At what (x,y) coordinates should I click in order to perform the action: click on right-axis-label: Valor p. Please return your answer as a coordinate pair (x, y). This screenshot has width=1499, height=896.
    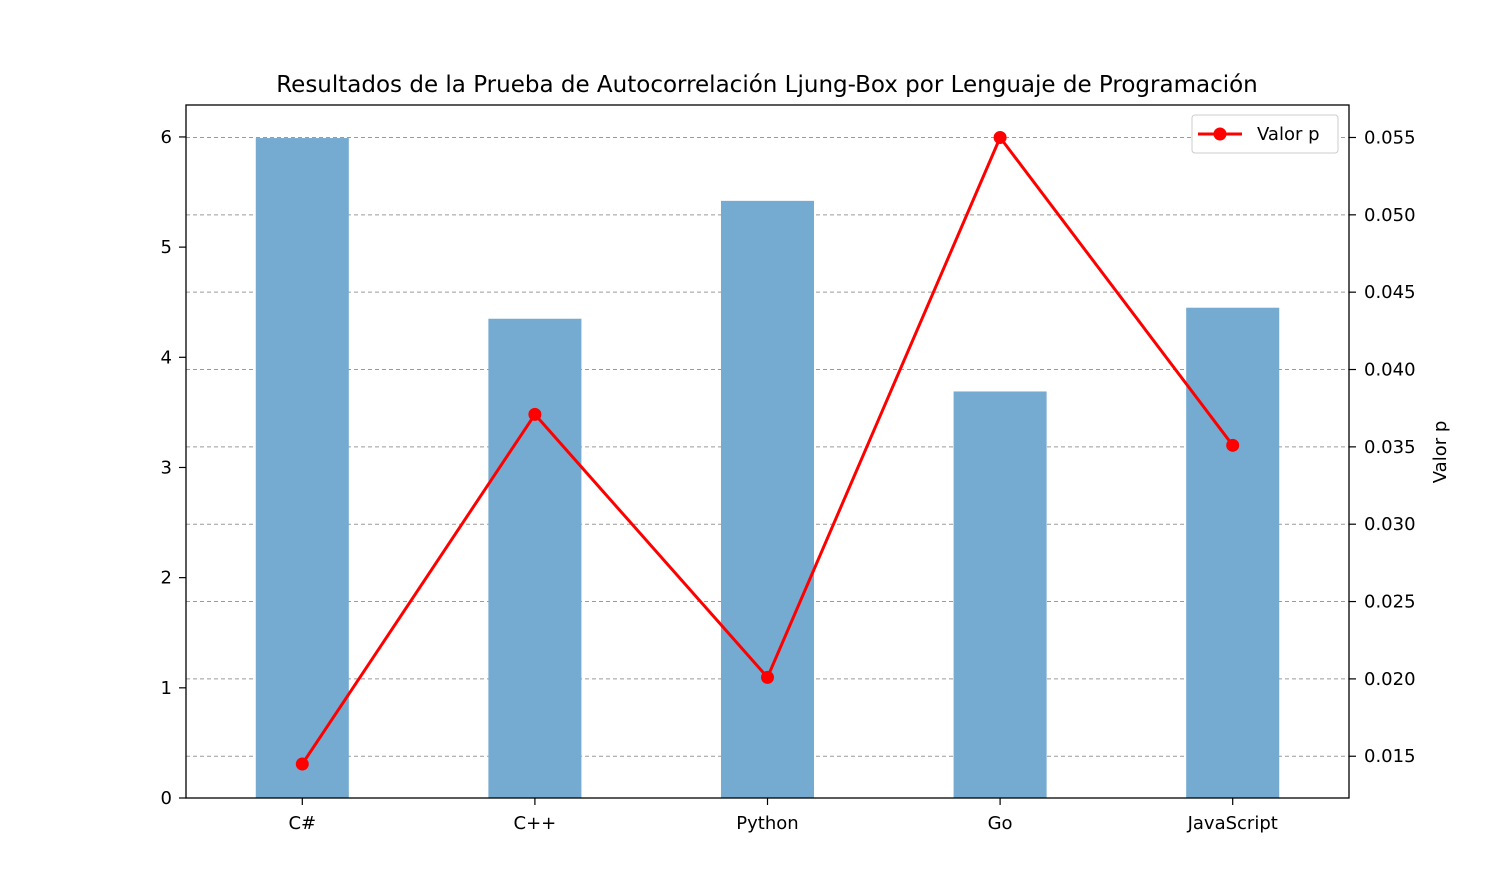
    Looking at the image, I should click on (1440, 452).